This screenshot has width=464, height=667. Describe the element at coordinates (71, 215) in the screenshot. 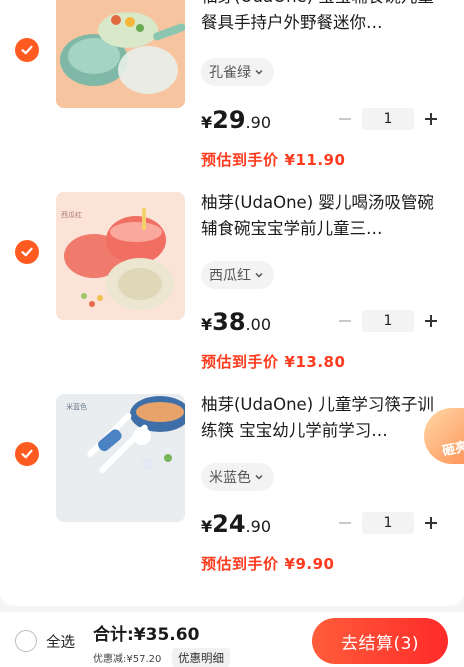

I see `thumb-caption: 西瓜红` at that location.